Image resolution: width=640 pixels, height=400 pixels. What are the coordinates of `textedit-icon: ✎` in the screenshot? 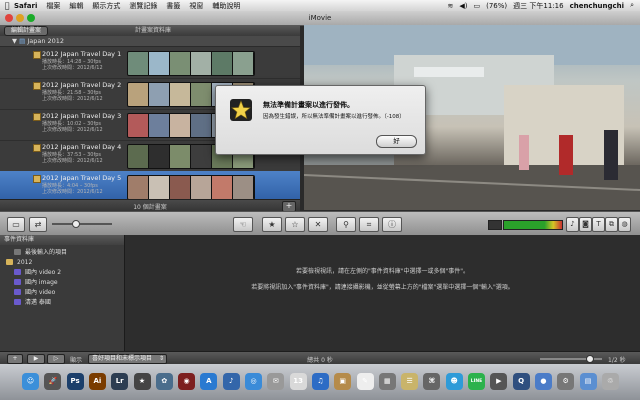 It's located at (365, 381).